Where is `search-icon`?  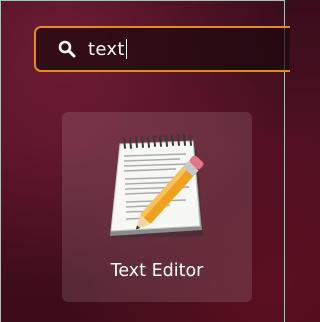 search-icon is located at coordinates (67, 49).